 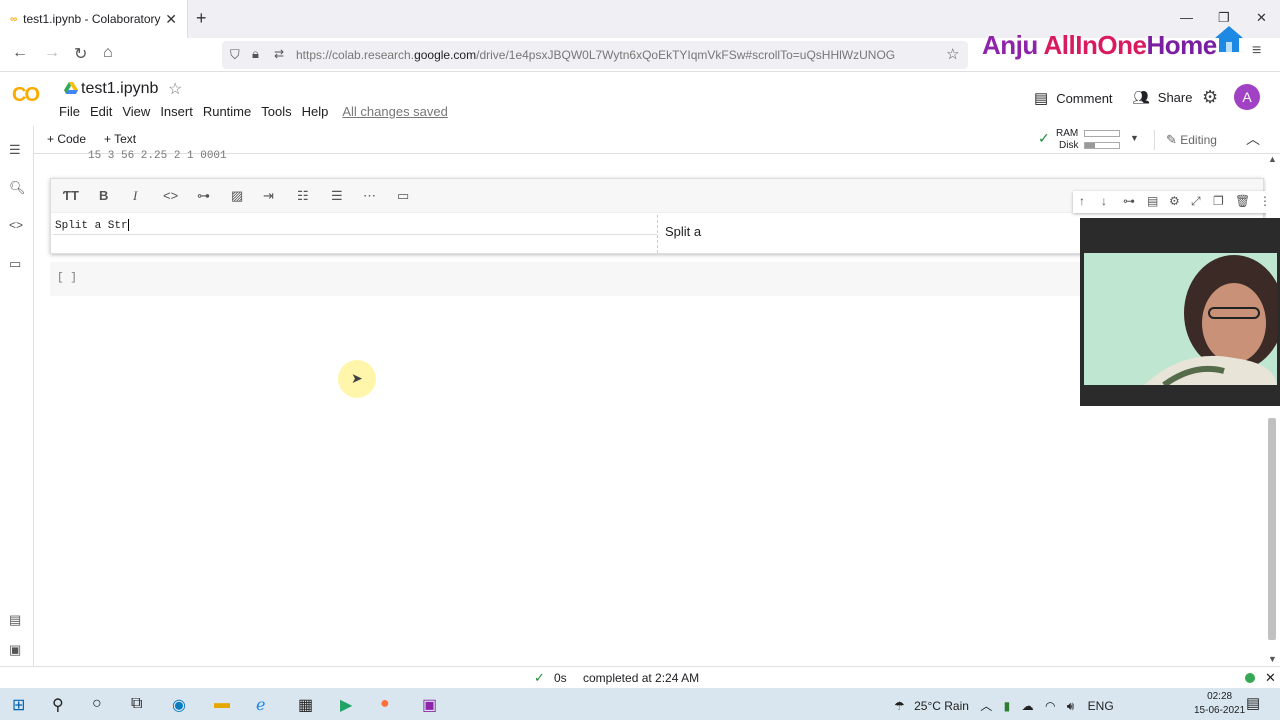 I want to click on bookmark-star-icon: ☆, so click(x=952, y=54).